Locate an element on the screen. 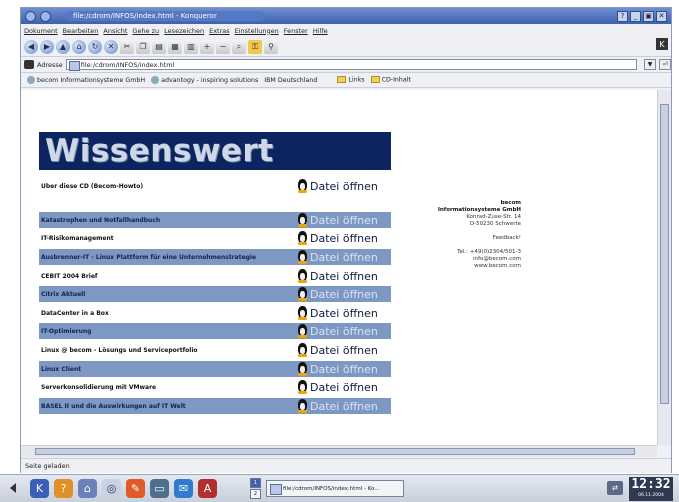  up-icon: ▲ is located at coordinates (63, 46).